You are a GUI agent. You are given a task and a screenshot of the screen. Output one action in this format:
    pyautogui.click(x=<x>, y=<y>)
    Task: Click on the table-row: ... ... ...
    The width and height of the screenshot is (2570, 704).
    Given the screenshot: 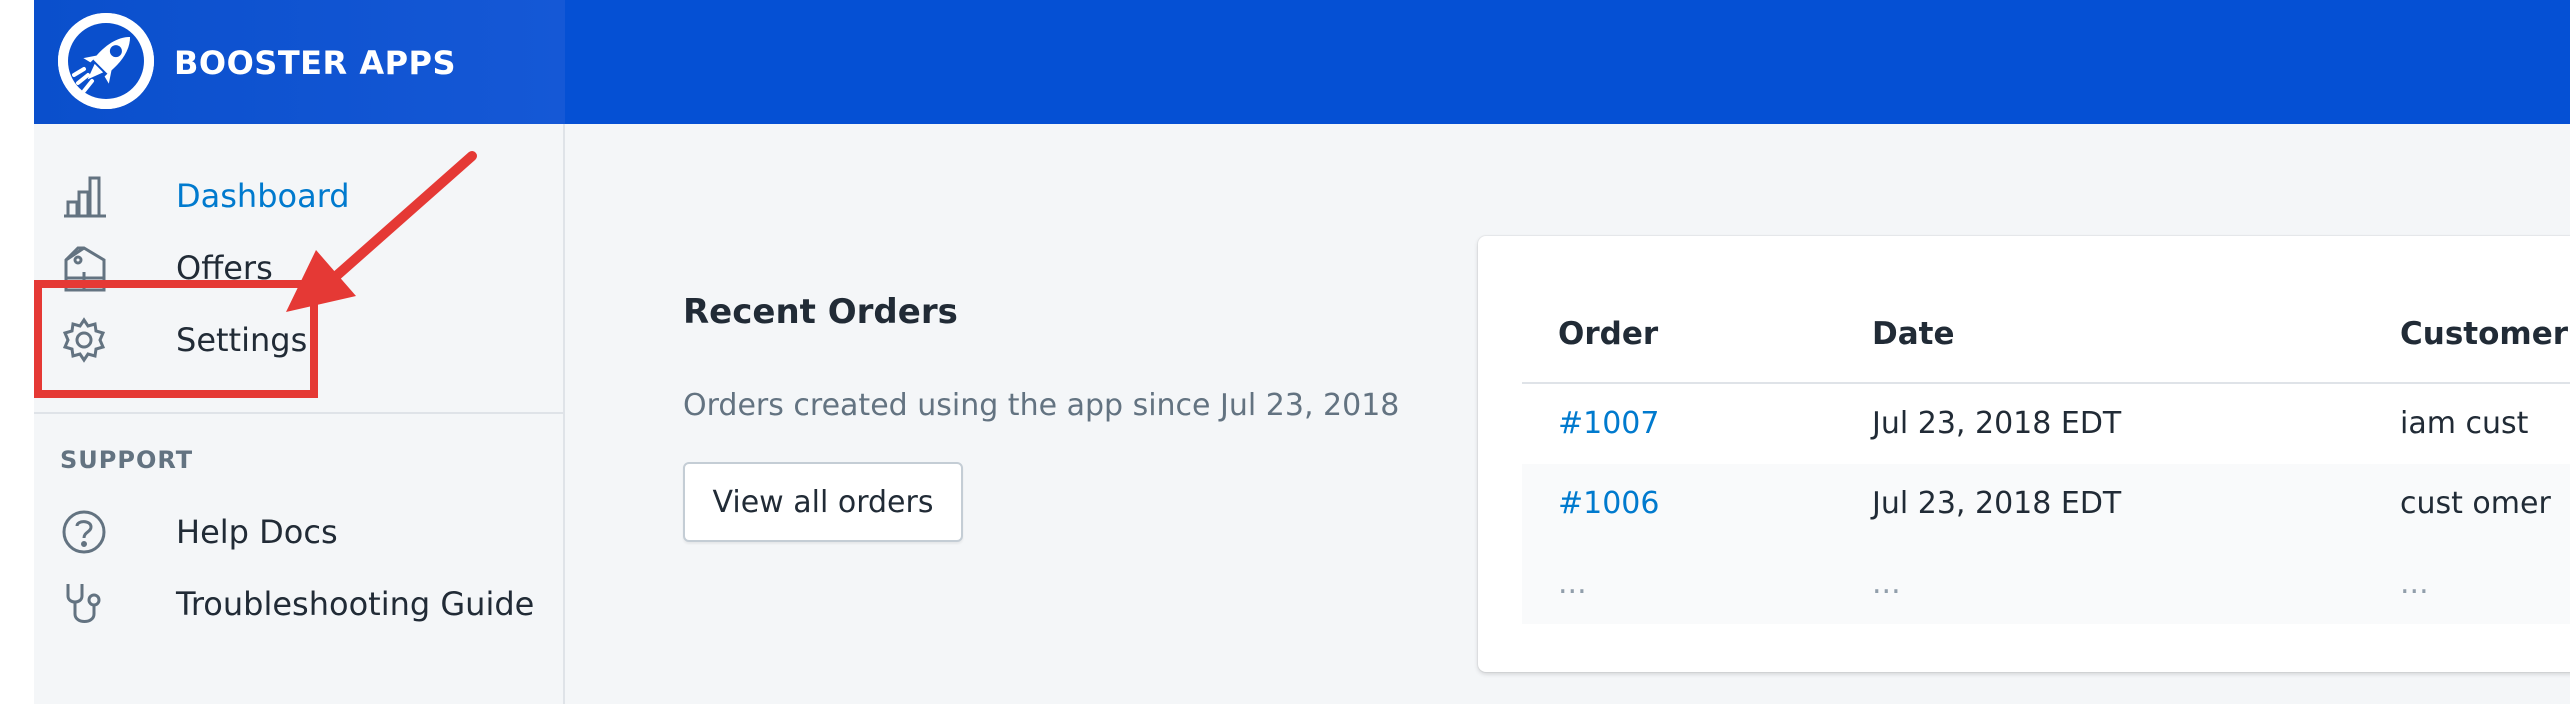 What is the action you would take?
    pyautogui.click(x=2046, y=584)
    